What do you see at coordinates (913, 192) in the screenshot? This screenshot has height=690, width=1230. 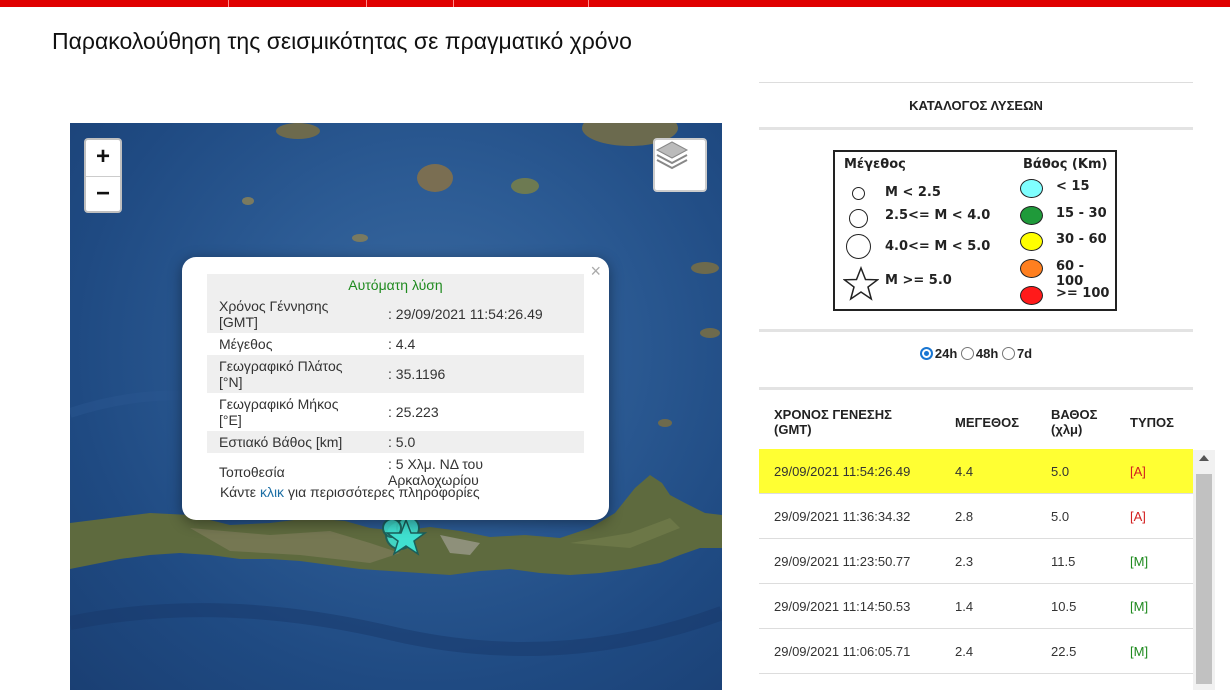 I see `legend-size-label: M < 2.5` at bounding box center [913, 192].